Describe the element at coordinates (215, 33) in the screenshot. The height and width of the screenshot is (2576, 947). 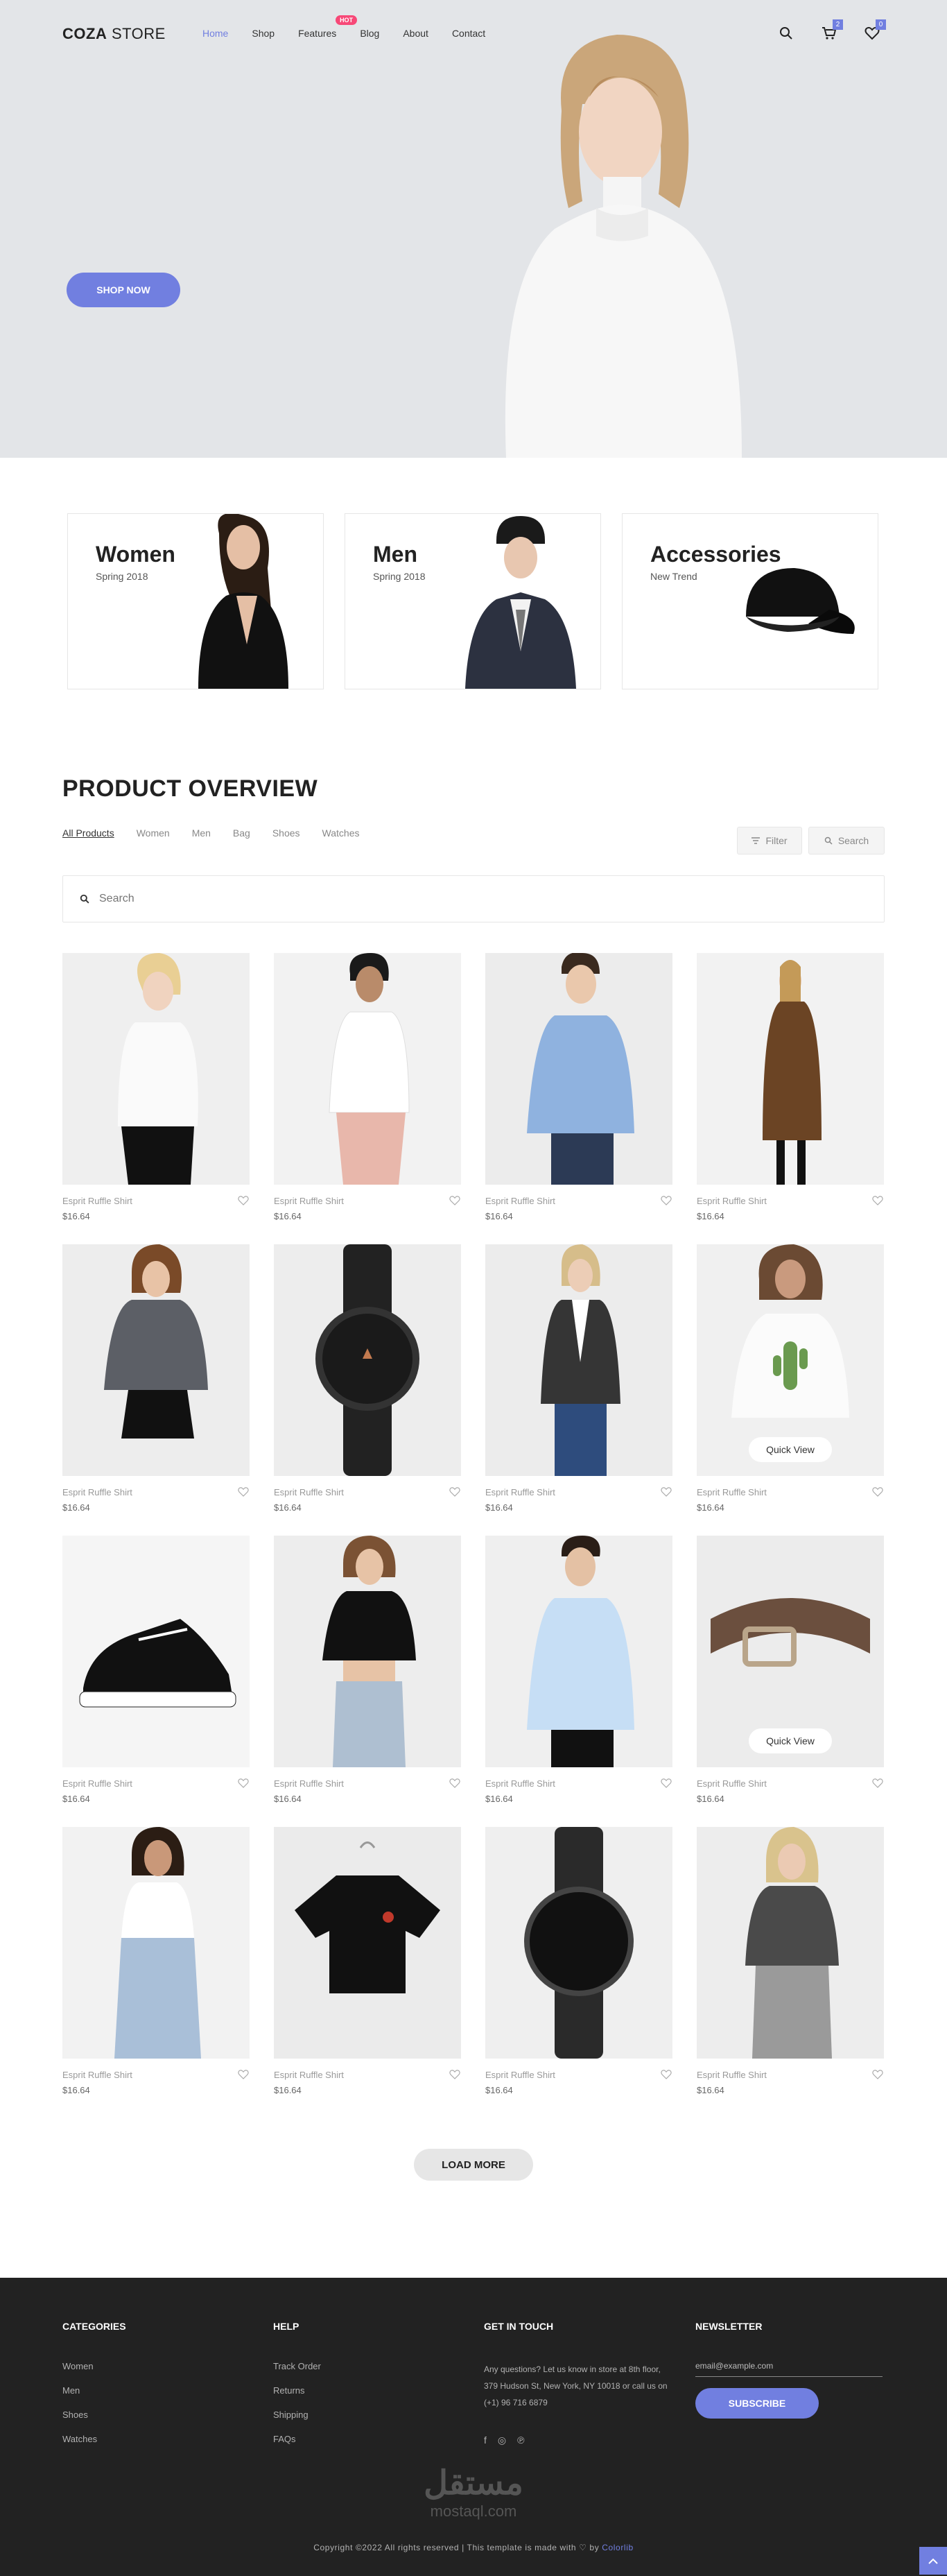
I see `nav-home: Home` at that location.